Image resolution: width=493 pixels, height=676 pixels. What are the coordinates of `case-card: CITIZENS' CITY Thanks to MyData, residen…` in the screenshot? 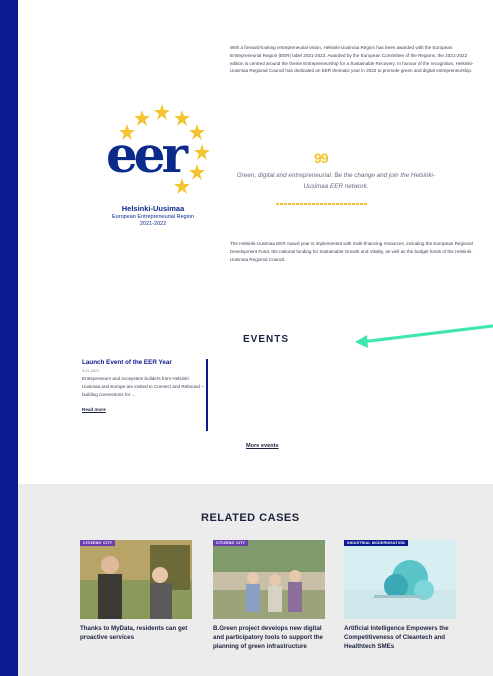 It's located at (136, 591).